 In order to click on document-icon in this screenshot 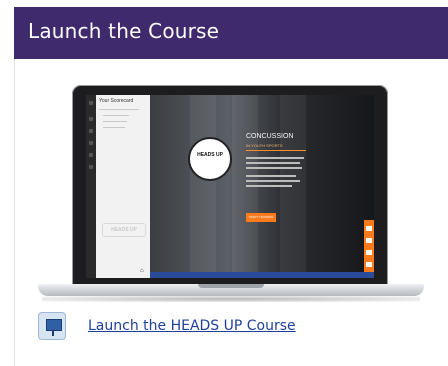, I will do `click(369, 228)`.